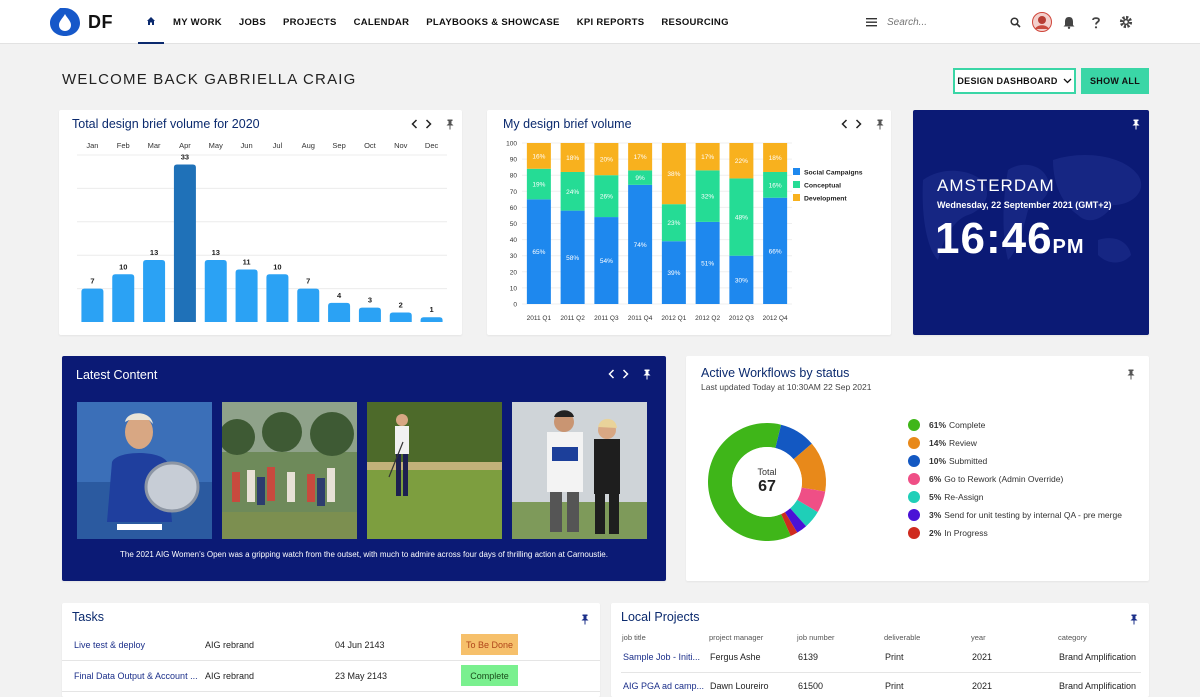  Describe the element at coordinates (968, 461) in the screenshot. I see `legend-label: Submitted` at that location.